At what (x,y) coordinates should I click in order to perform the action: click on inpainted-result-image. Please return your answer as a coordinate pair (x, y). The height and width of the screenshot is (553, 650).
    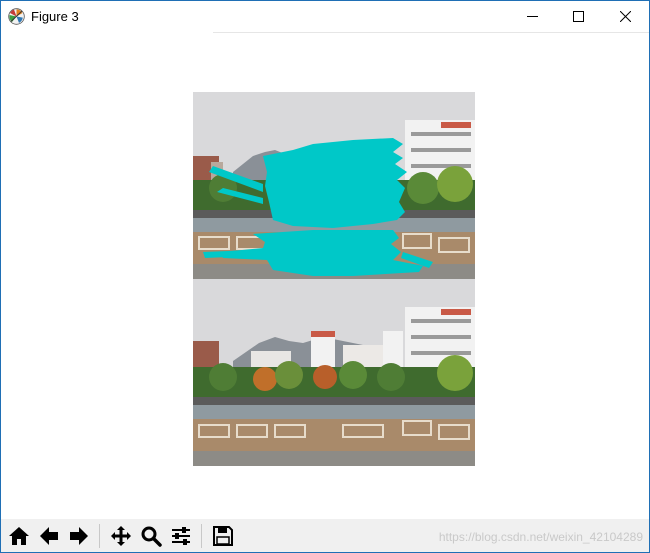
    Looking at the image, I should click on (334, 372).